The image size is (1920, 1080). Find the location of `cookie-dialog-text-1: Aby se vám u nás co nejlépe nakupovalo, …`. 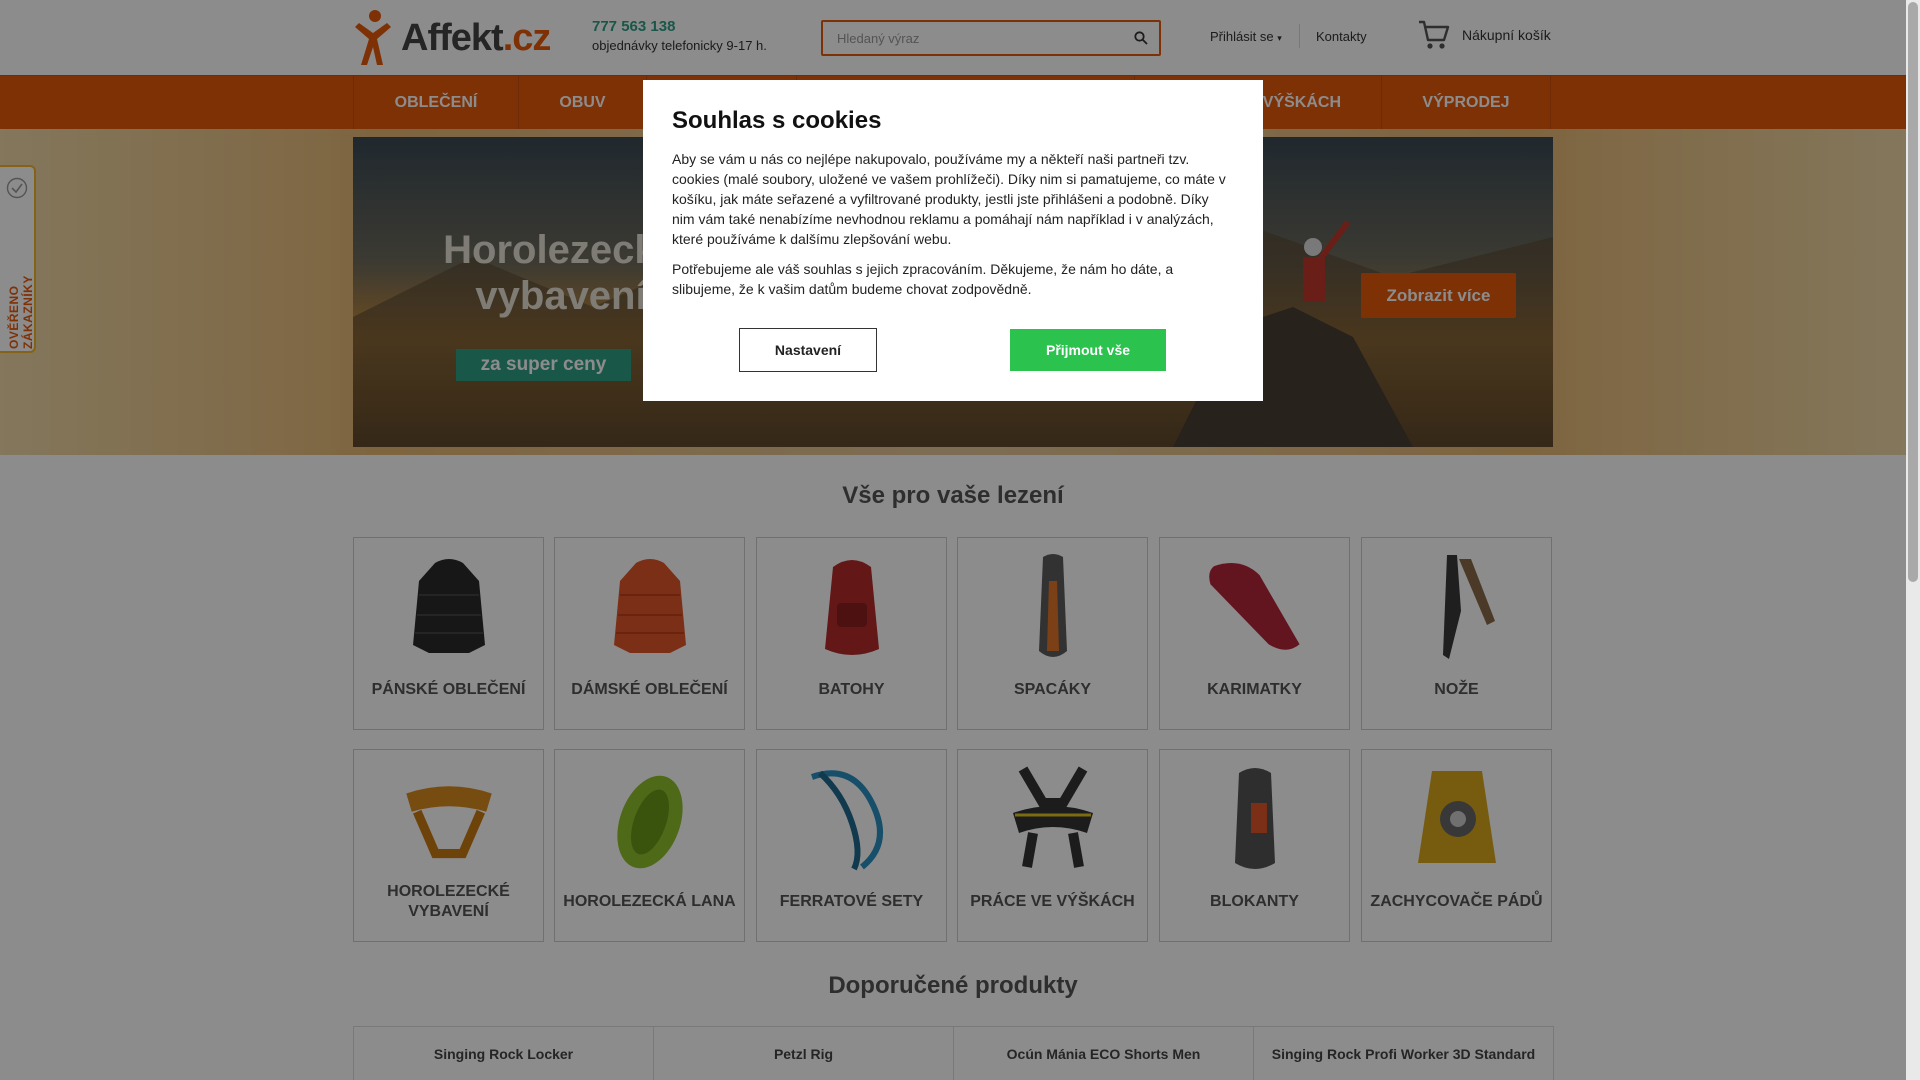

cookie-dialog-text-1: Aby se vám u nás co nejlépe nakupovalo, … is located at coordinates (949, 199).